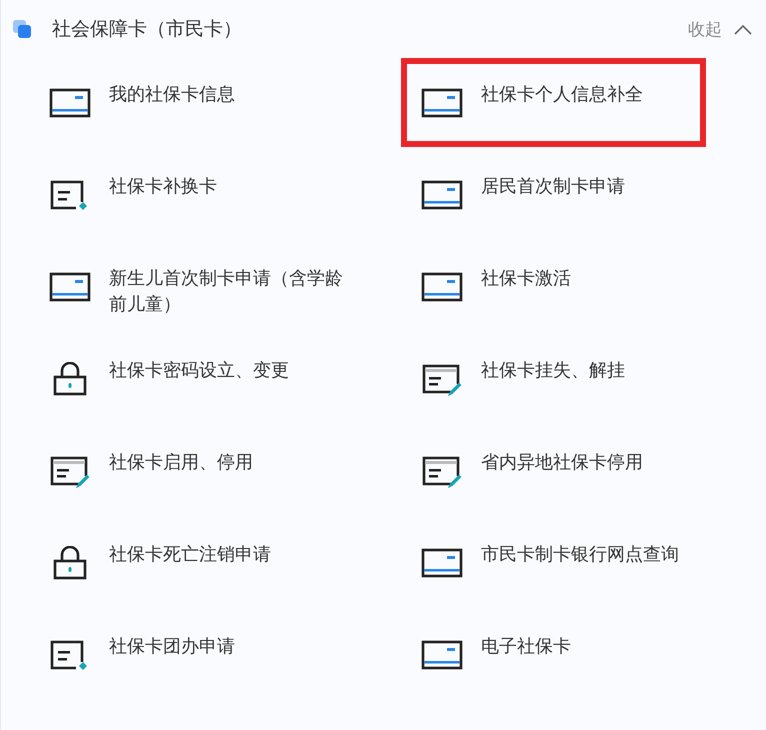 The width and height of the screenshot is (766, 730). What do you see at coordinates (553, 378) in the screenshot?
I see `service-item: 社保卡挂失、解挂` at bounding box center [553, 378].